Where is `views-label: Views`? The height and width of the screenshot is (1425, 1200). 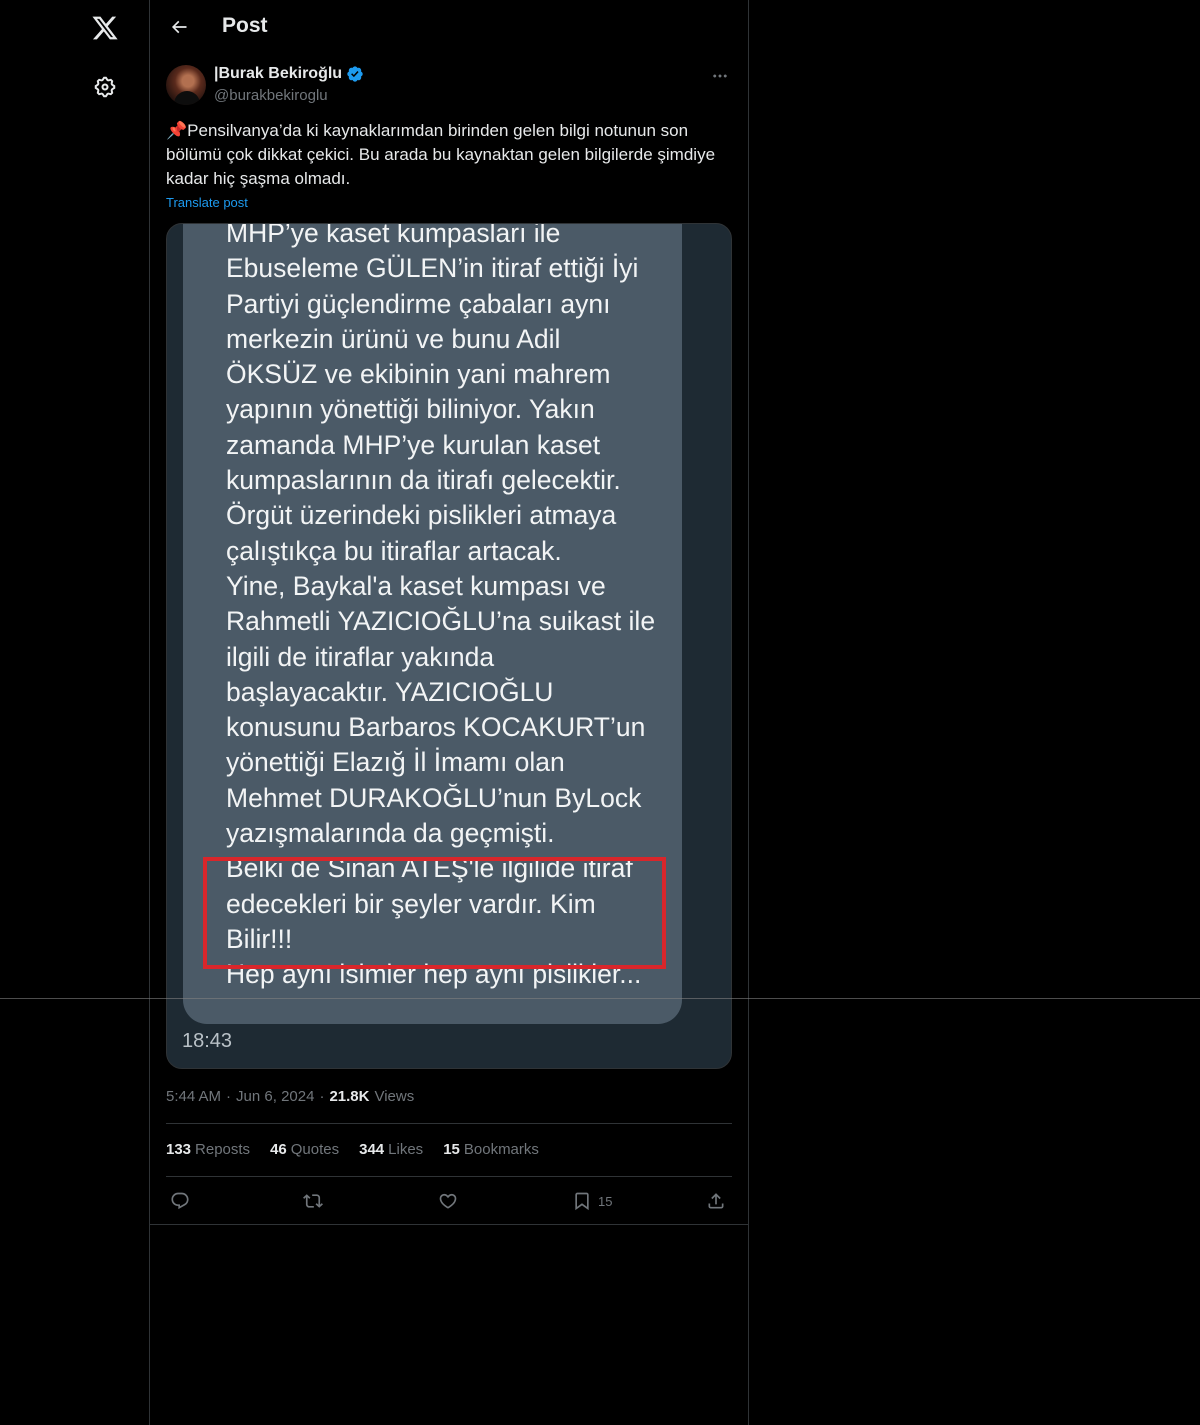
views-label: Views is located at coordinates (394, 1096).